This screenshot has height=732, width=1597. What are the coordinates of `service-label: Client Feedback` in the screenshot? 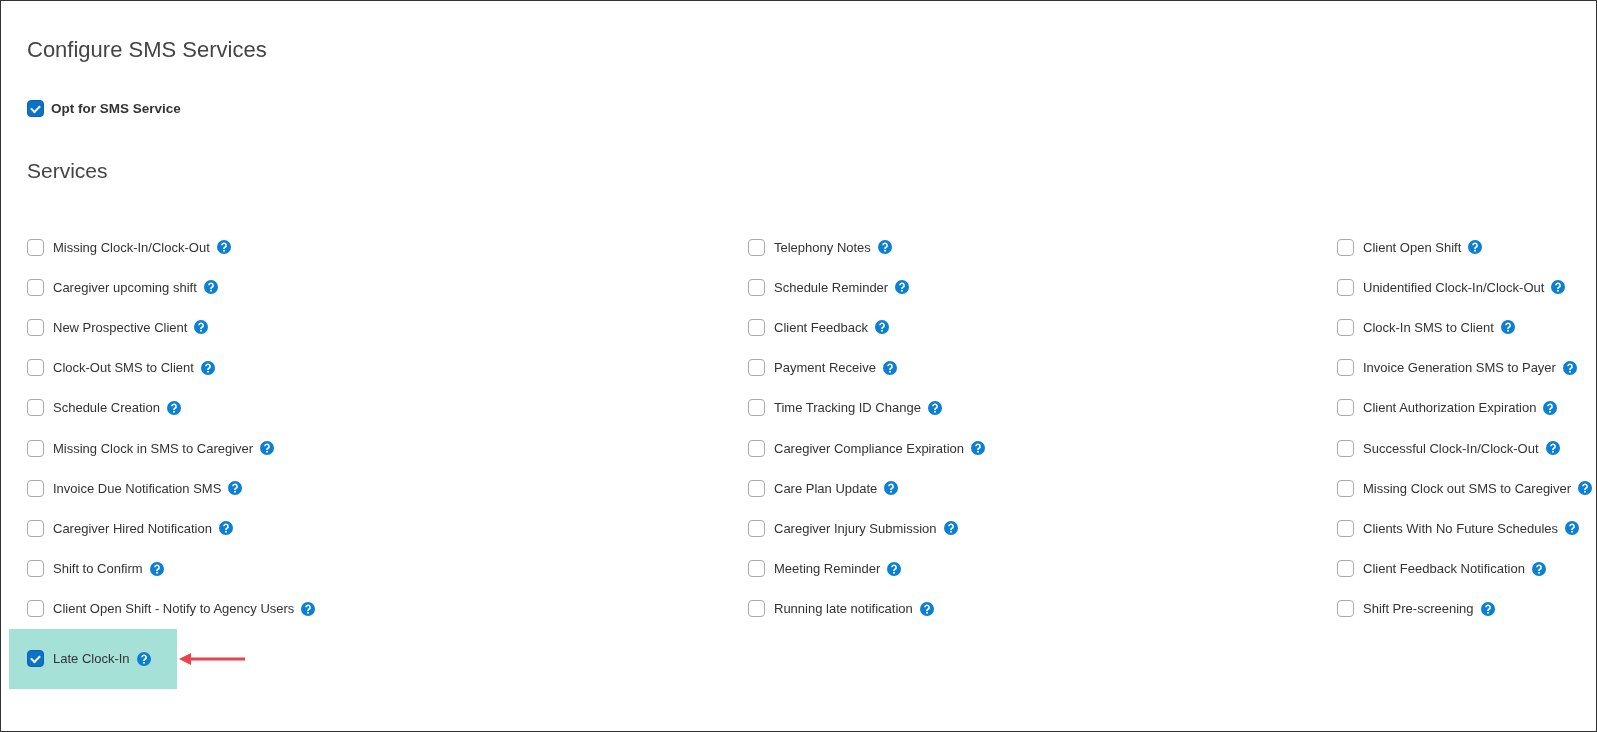 It's located at (821, 327).